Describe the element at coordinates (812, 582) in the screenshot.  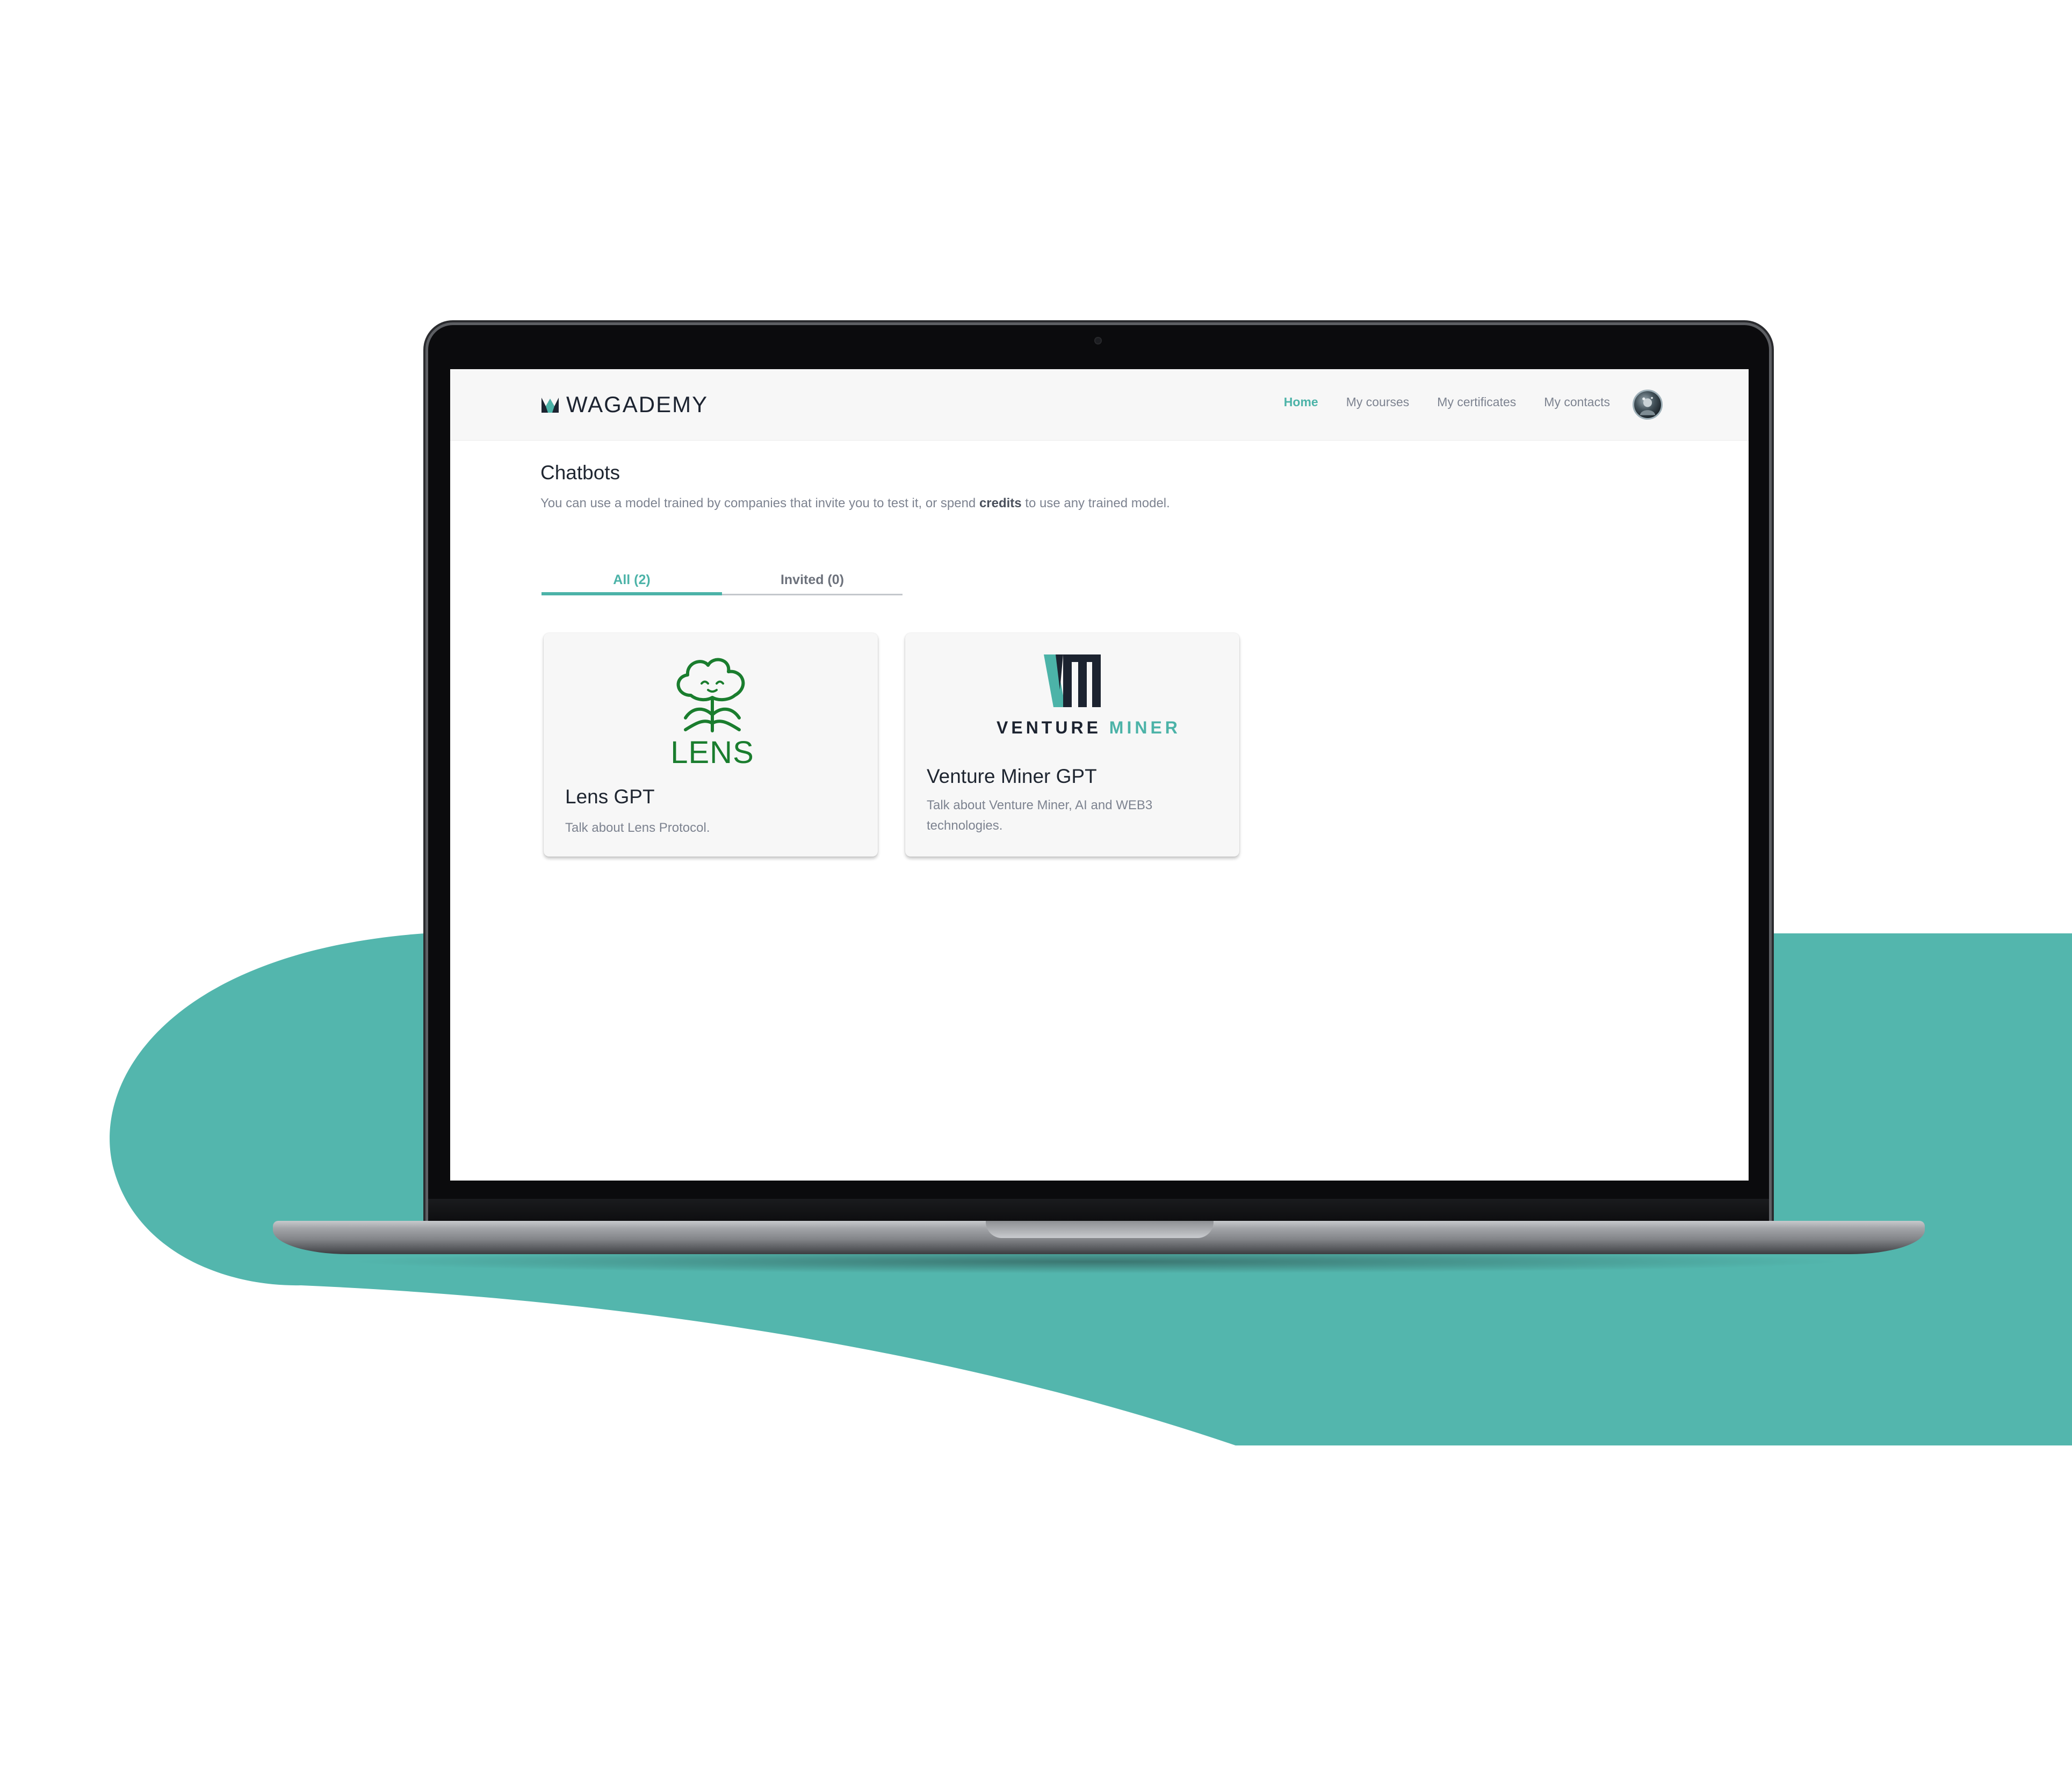
I see `tab-invited: Invited (0)` at that location.